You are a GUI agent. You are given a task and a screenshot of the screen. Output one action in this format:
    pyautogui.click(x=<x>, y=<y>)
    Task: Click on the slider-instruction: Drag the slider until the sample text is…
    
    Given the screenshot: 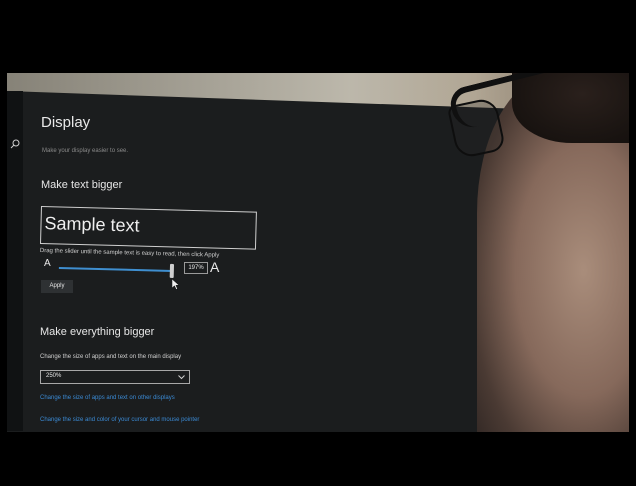 What is the action you would take?
    pyautogui.click(x=129, y=253)
    